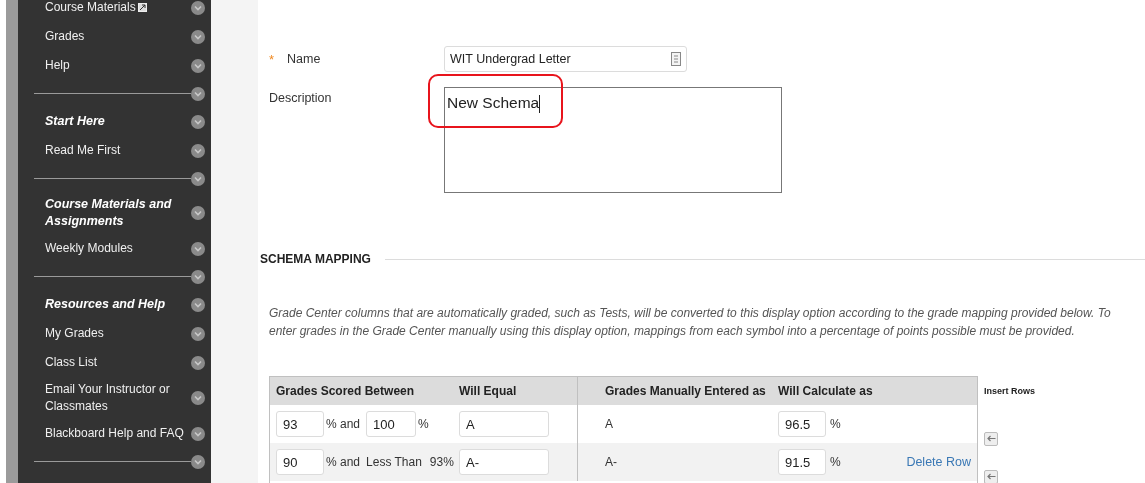 The height and width of the screenshot is (483, 1145). What do you see at coordinates (75, 121) in the screenshot?
I see `sidebar-heading: Start Here` at bounding box center [75, 121].